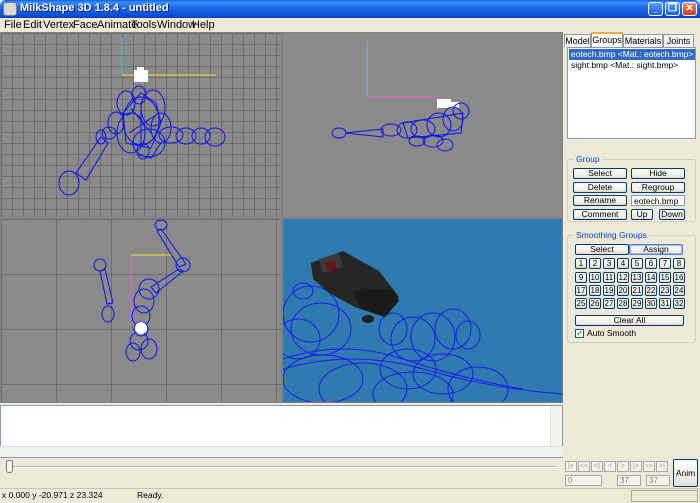 Image resolution: width=700 pixels, height=503 pixels. Describe the element at coordinates (581, 263) in the screenshot. I see `smoothing-group-1: 1` at that location.